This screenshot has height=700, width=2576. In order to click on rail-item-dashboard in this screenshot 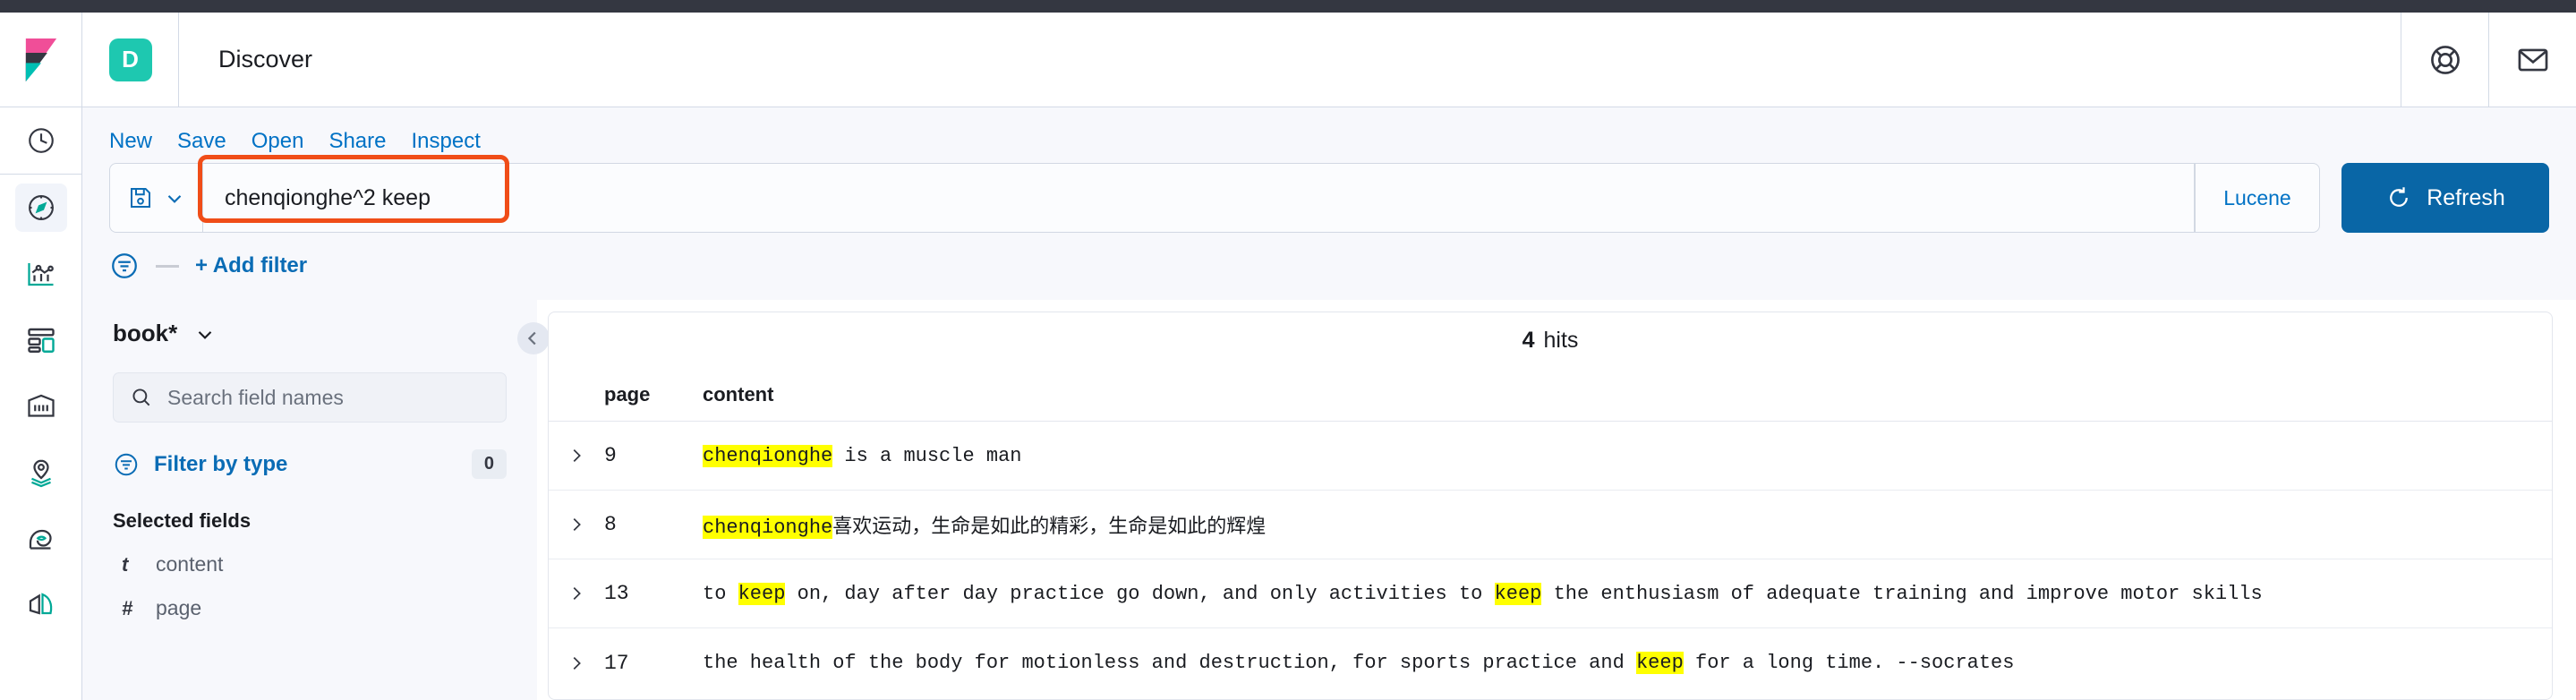, I will do `click(41, 340)`.